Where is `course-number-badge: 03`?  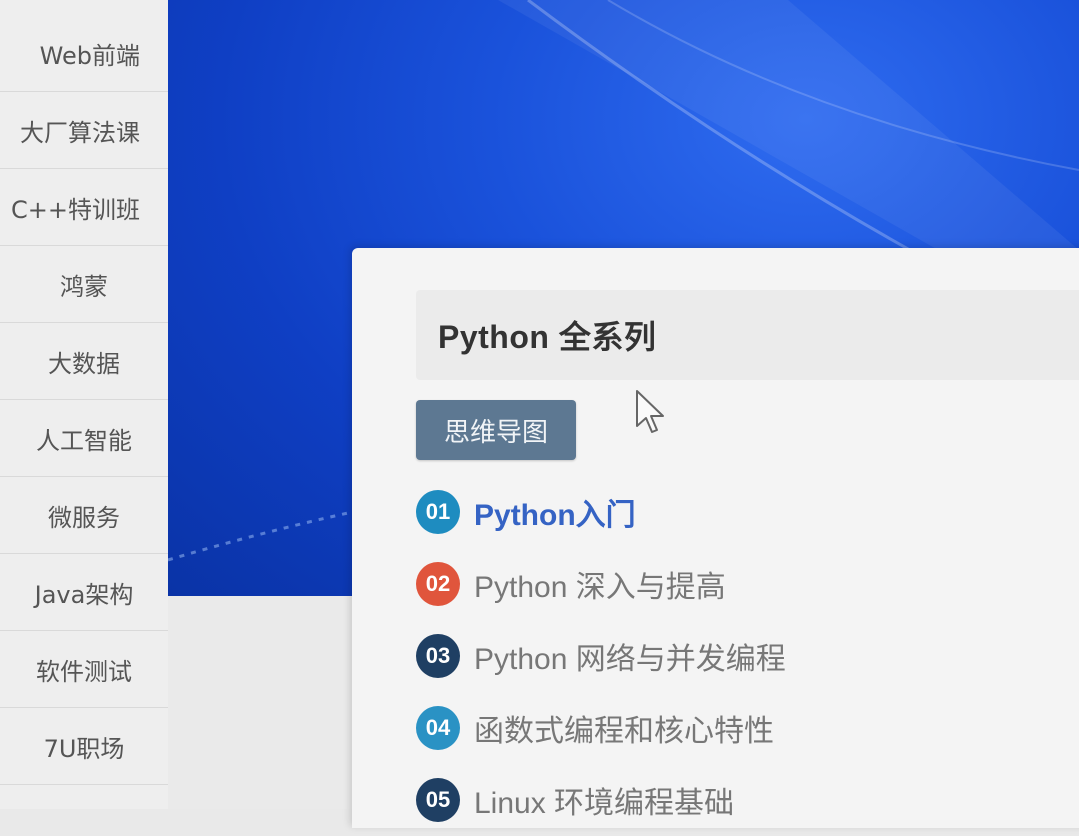 course-number-badge: 03 is located at coordinates (438, 656).